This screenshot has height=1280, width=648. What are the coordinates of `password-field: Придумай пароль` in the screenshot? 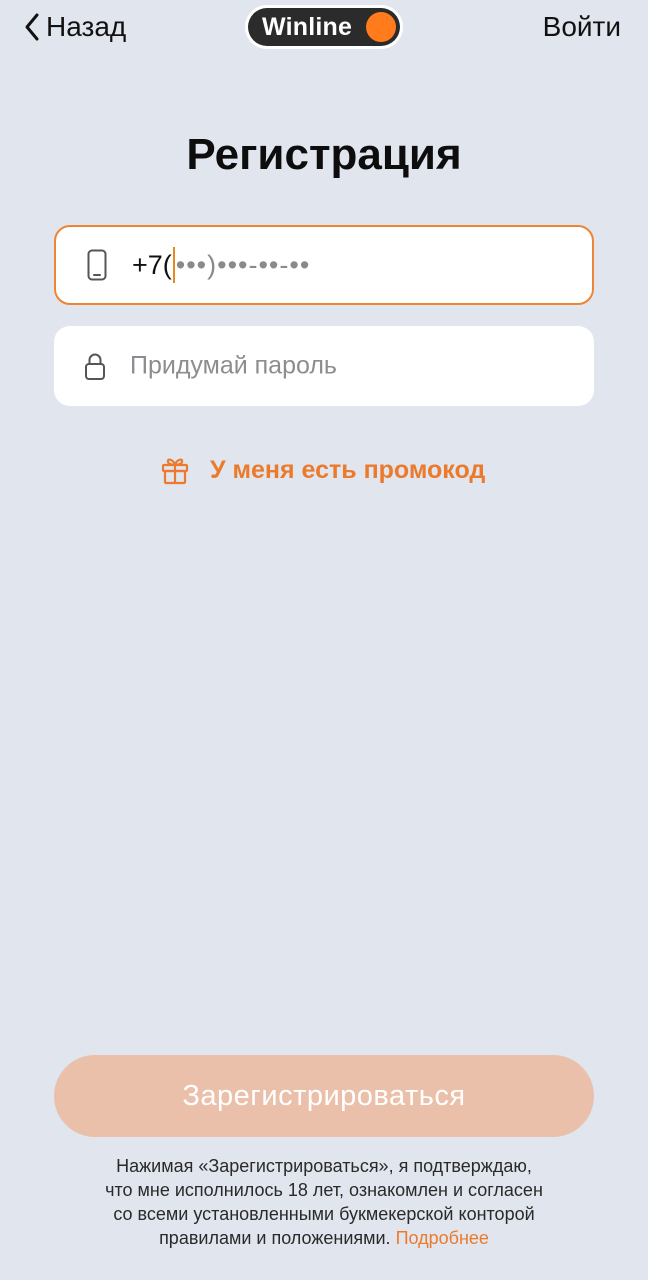 It's located at (324, 366).